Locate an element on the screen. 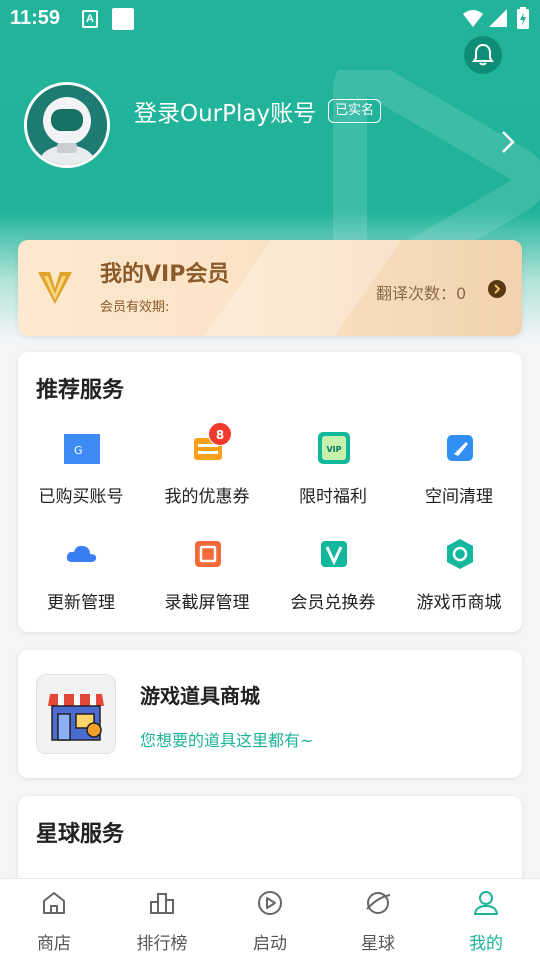 The height and width of the screenshot is (960, 540). service-update-management: 更新管理 is located at coordinates (81, 581).